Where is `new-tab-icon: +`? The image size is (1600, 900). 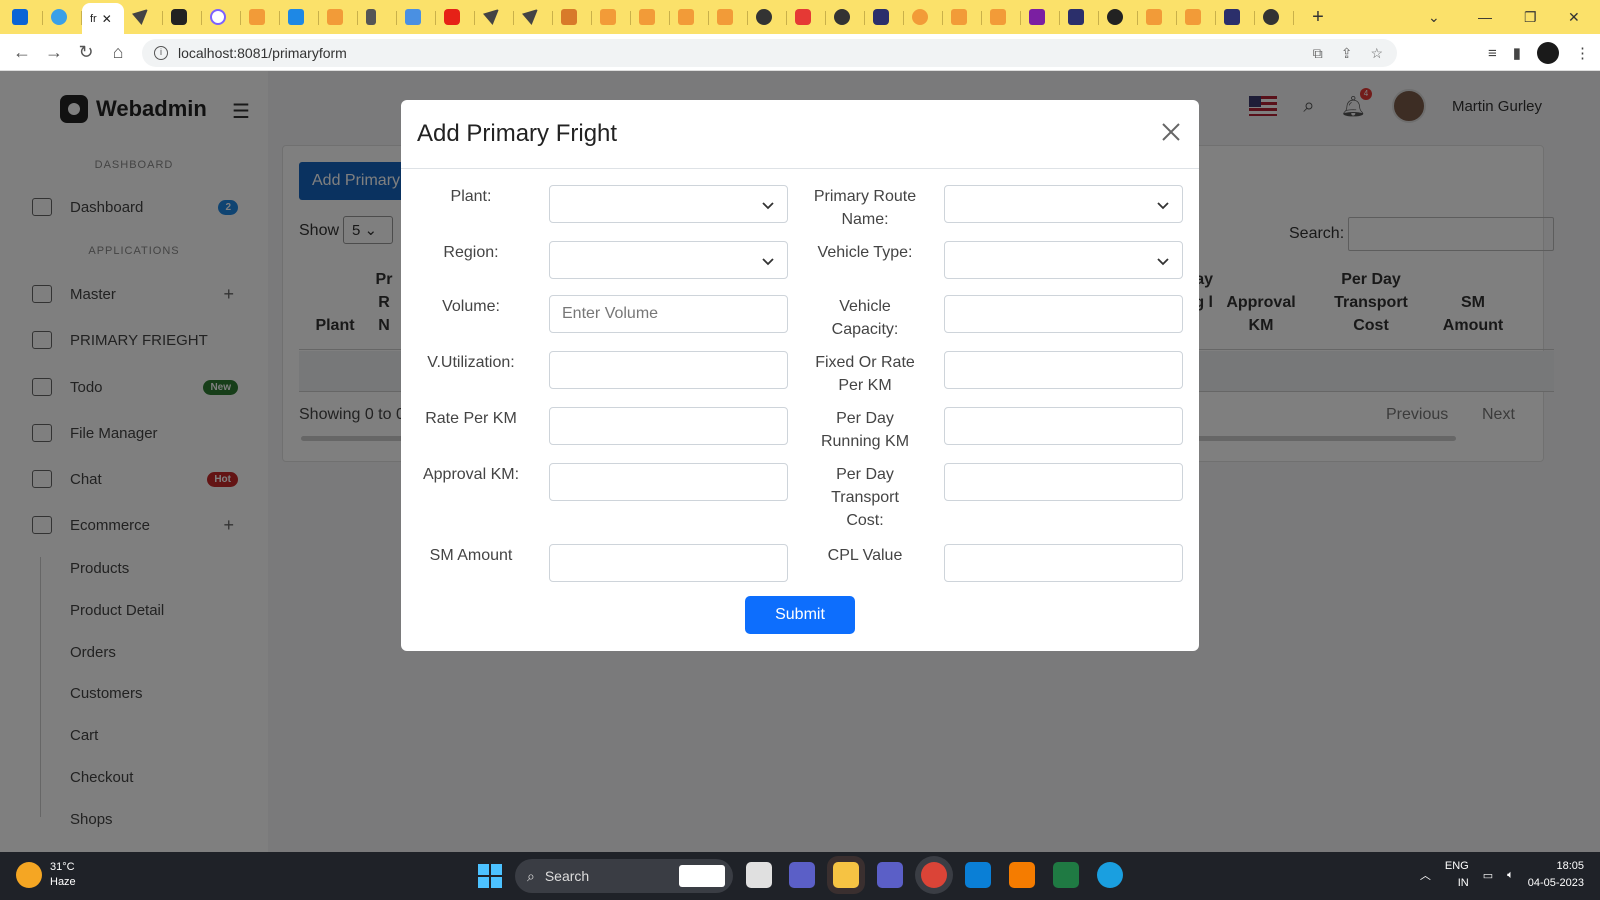 new-tab-icon: + is located at coordinates (1318, 17).